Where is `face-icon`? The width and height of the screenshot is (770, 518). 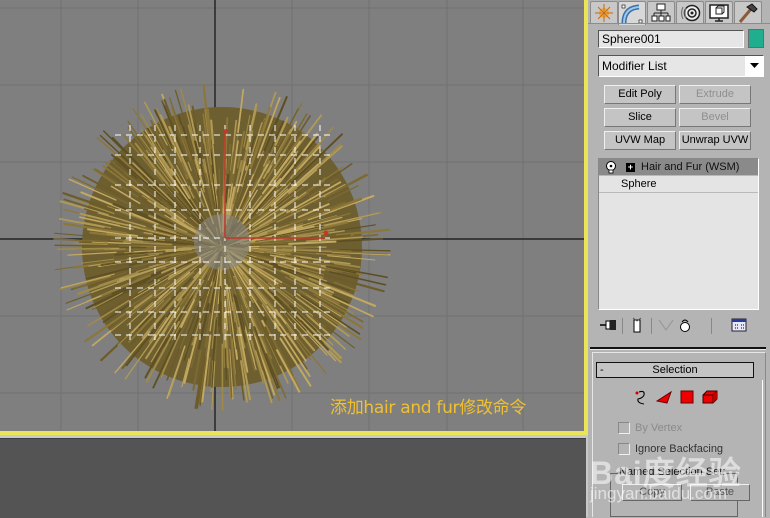
face-icon is located at coordinates (664, 397).